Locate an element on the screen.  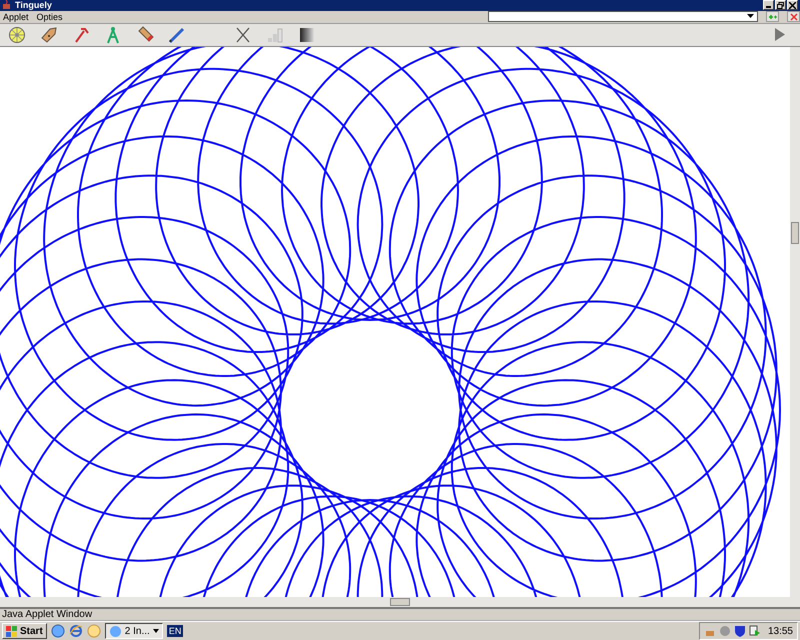
java-cup-icon is located at coordinates (7, 5).